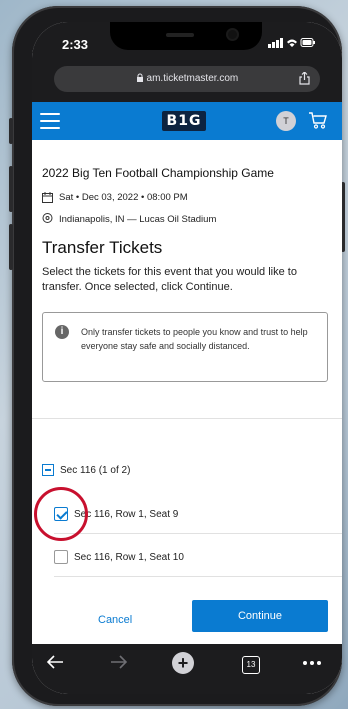 The image size is (348, 709). What do you see at coordinates (180, 35) in the screenshot?
I see `speaker` at bounding box center [180, 35].